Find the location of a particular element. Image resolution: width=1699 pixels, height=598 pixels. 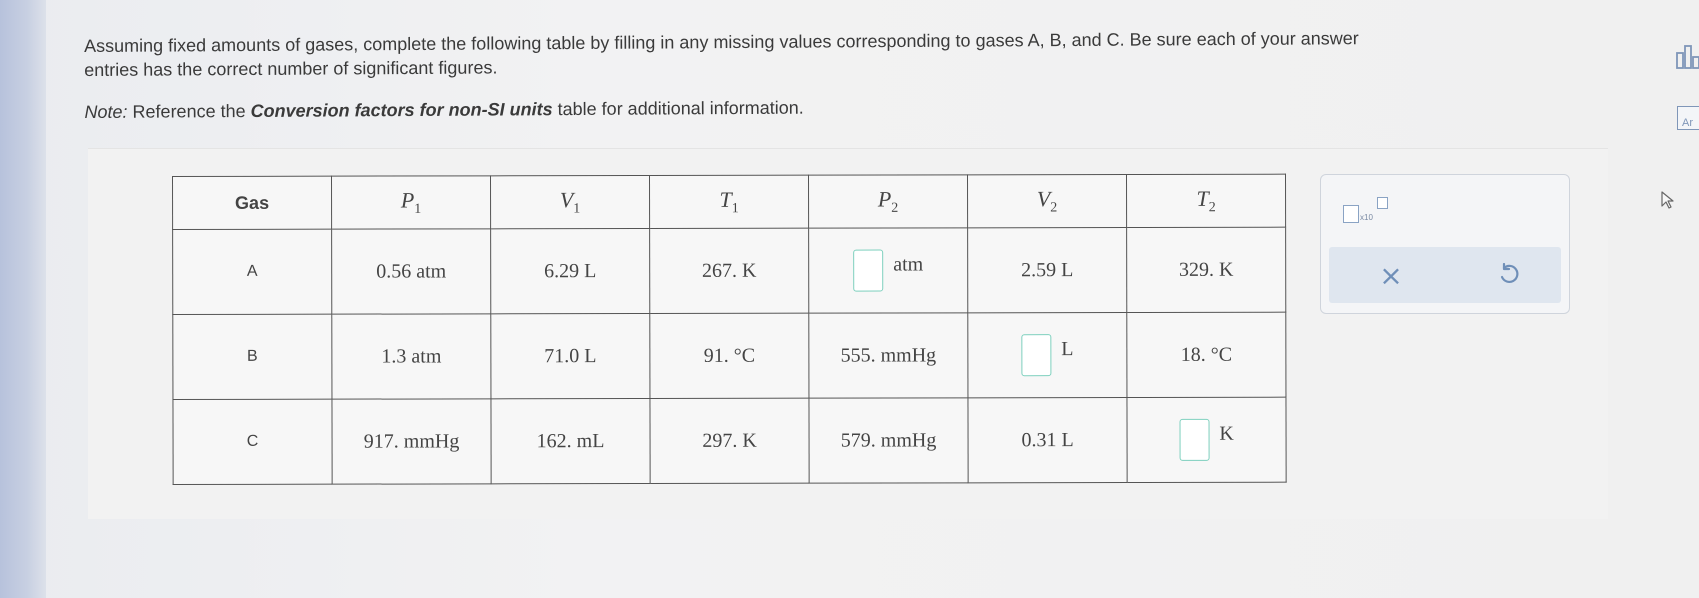

left-edge-strip is located at coordinates (23, 299).